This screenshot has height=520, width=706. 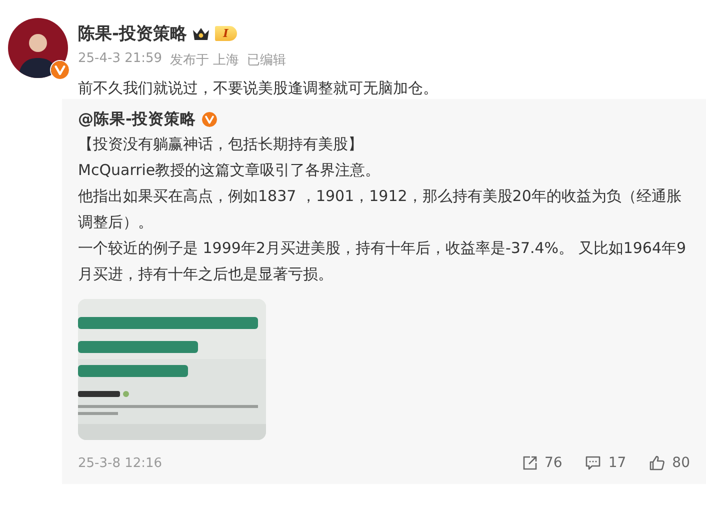 What do you see at coordinates (201, 34) in the screenshot?
I see `crown-icon` at bounding box center [201, 34].